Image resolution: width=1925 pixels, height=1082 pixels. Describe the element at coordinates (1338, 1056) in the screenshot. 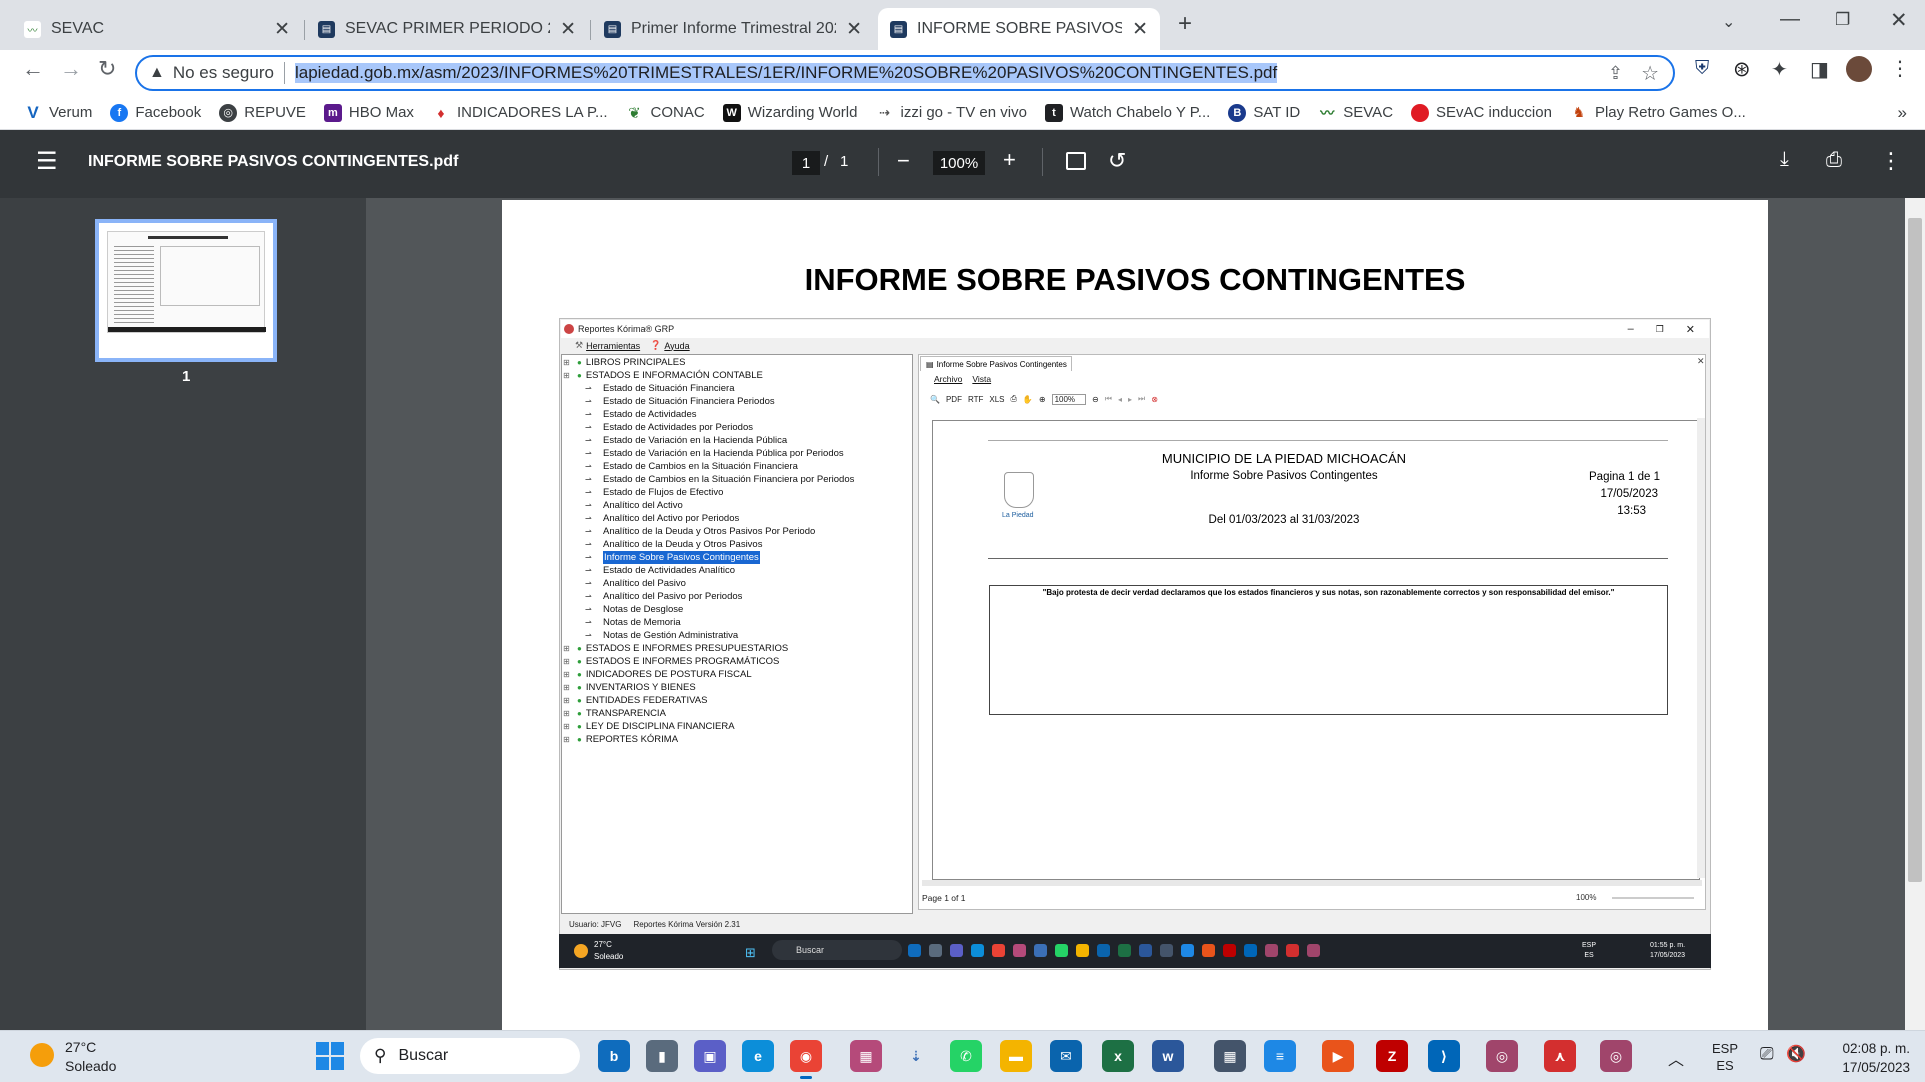

I see `powerpoint-icon: ▶` at that location.